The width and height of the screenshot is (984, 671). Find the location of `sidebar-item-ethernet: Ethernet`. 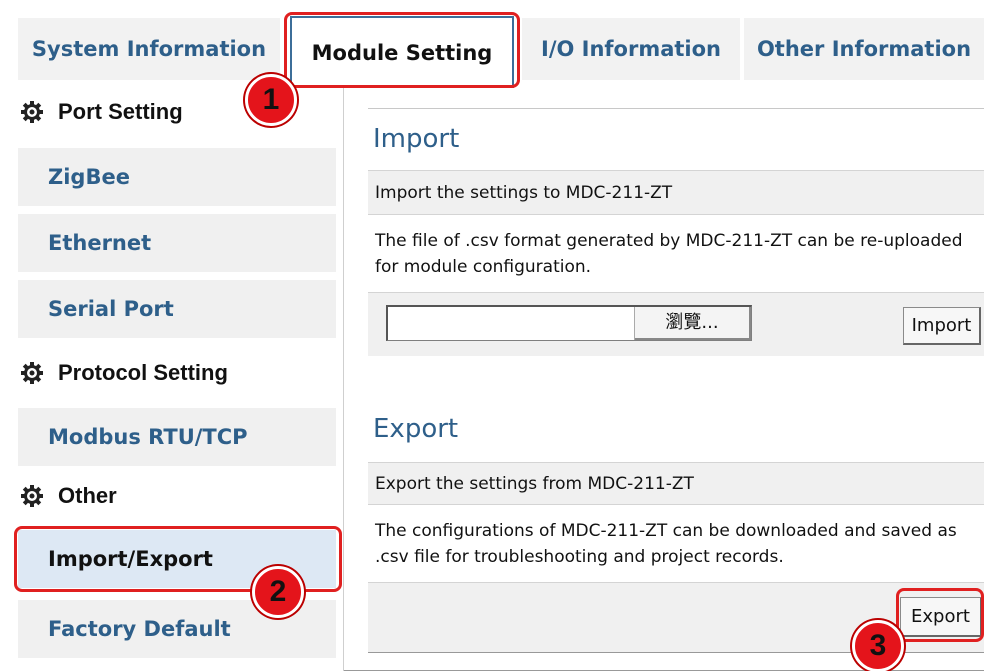

sidebar-item-ethernet: Ethernet is located at coordinates (177, 243).